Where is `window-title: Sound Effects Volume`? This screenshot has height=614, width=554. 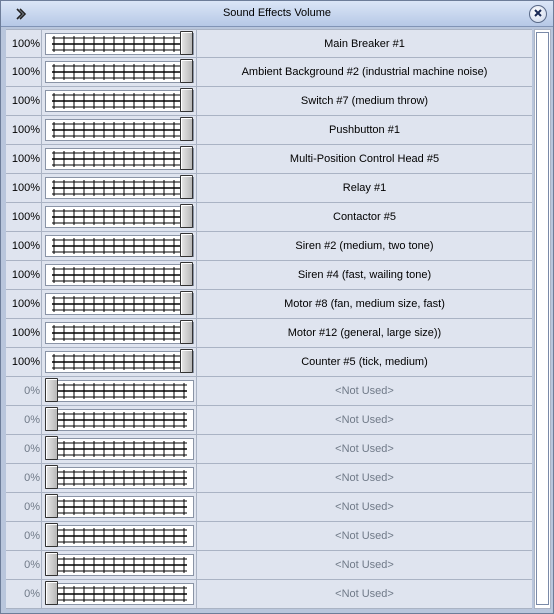 window-title: Sound Effects Volume is located at coordinates (277, 13).